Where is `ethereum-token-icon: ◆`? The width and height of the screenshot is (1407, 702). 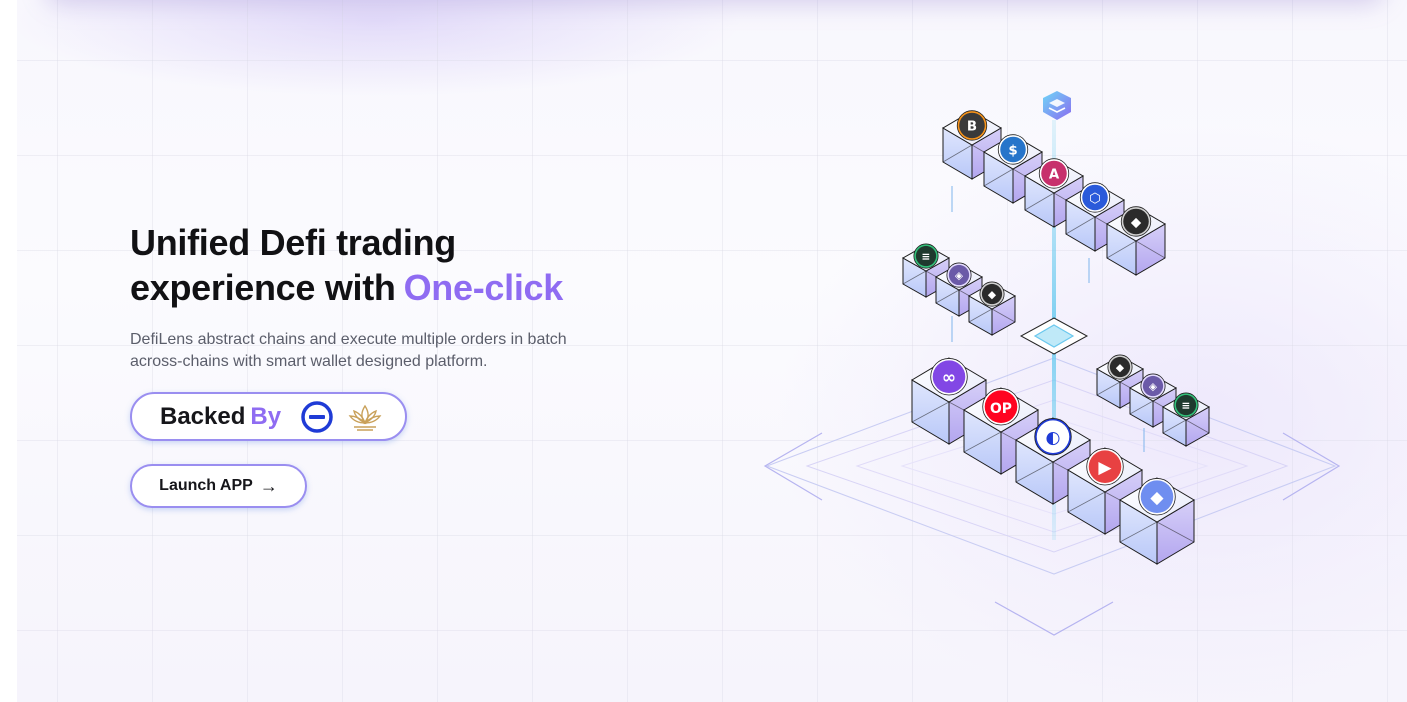 ethereum-token-icon: ◆ is located at coordinates (1157, 497).